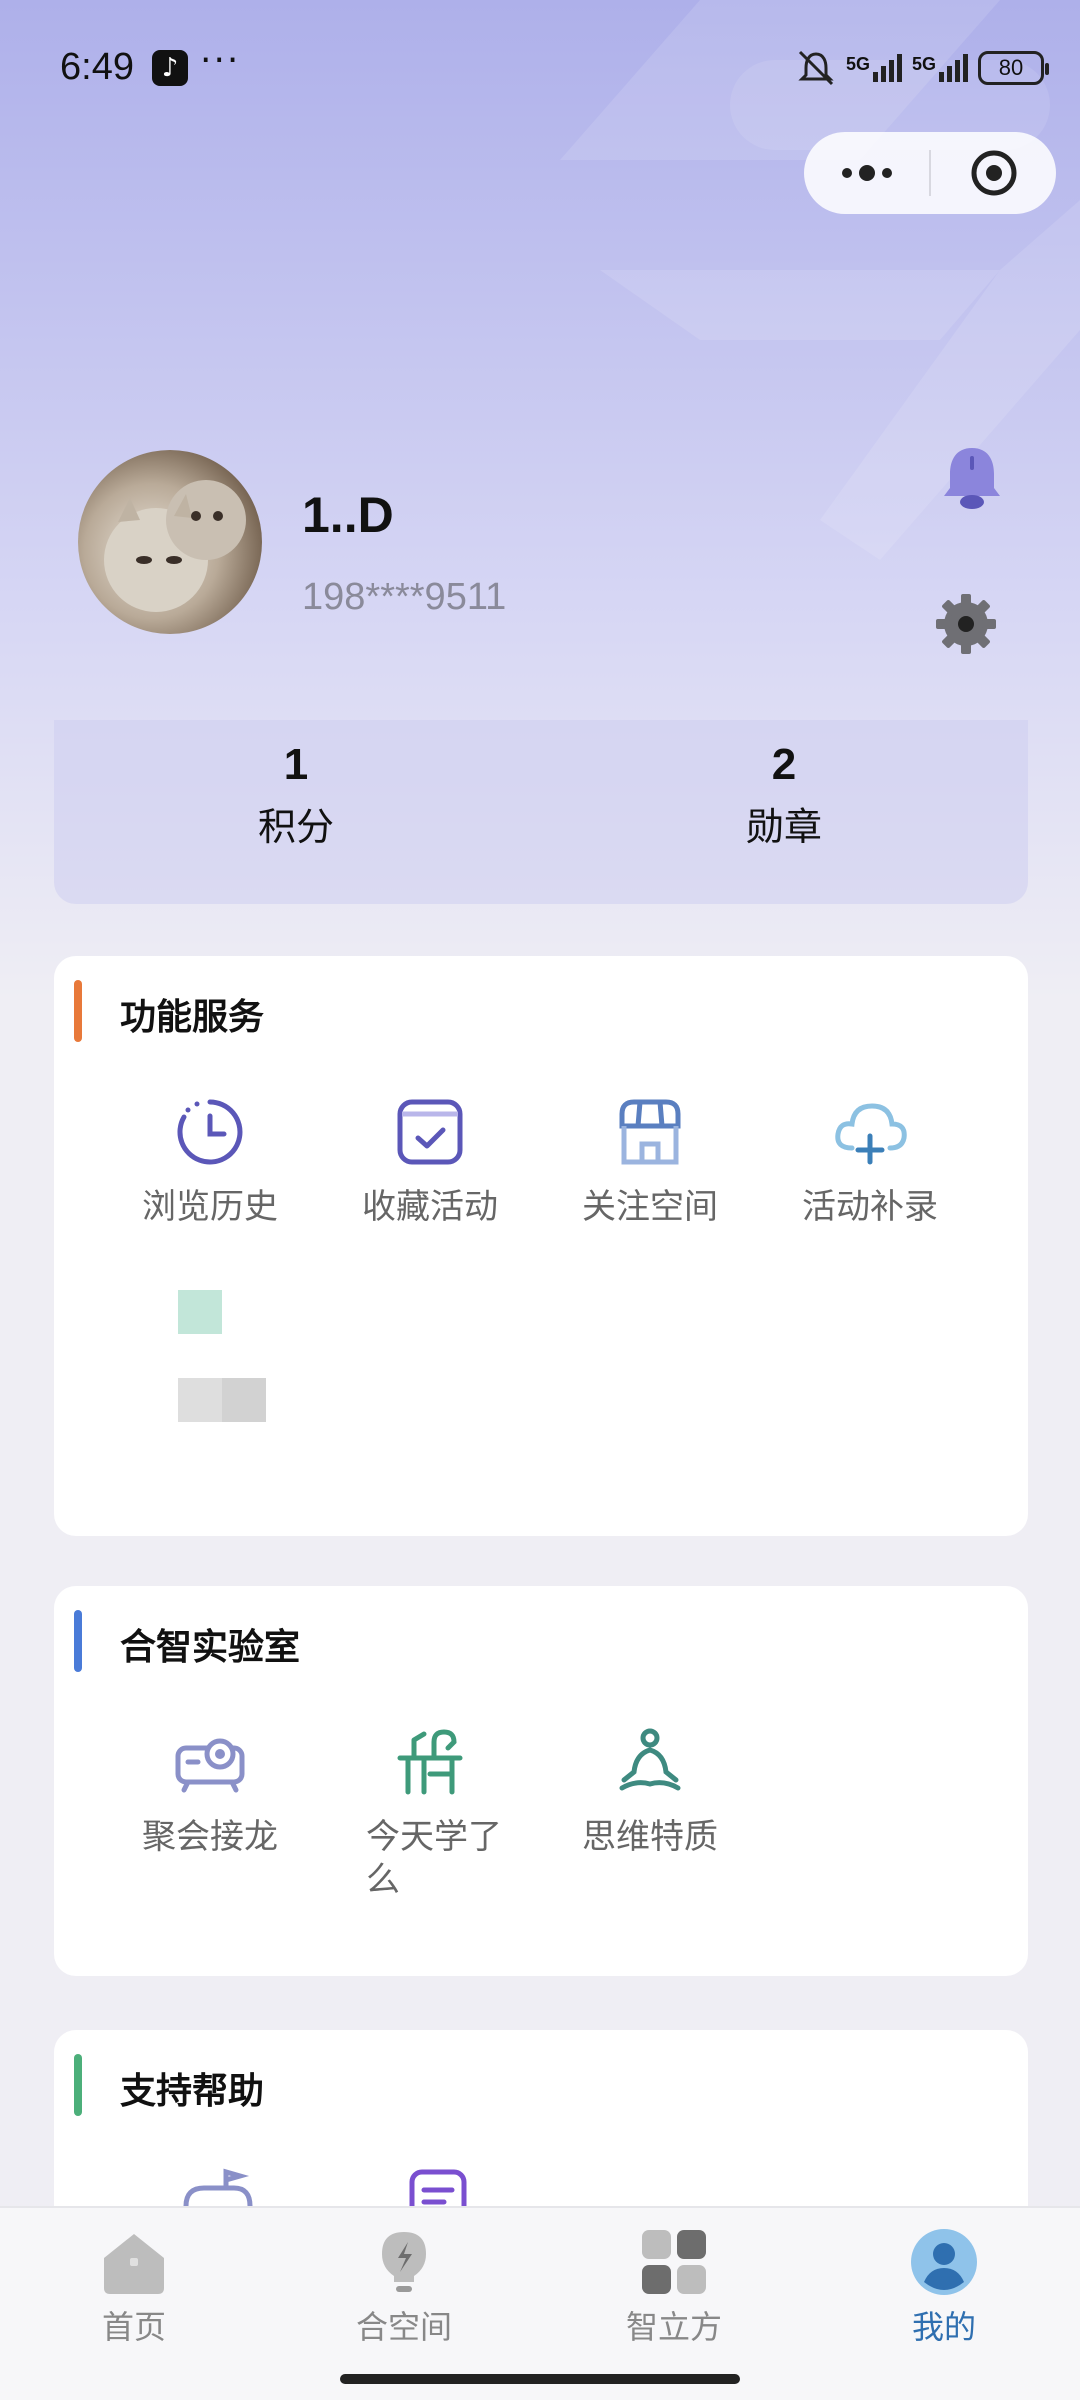 This screenshot has height=2400, width=1080. I want to click on status-bar: 6:49 ♪ ··· 5G 5G 80, so click(540, 70).